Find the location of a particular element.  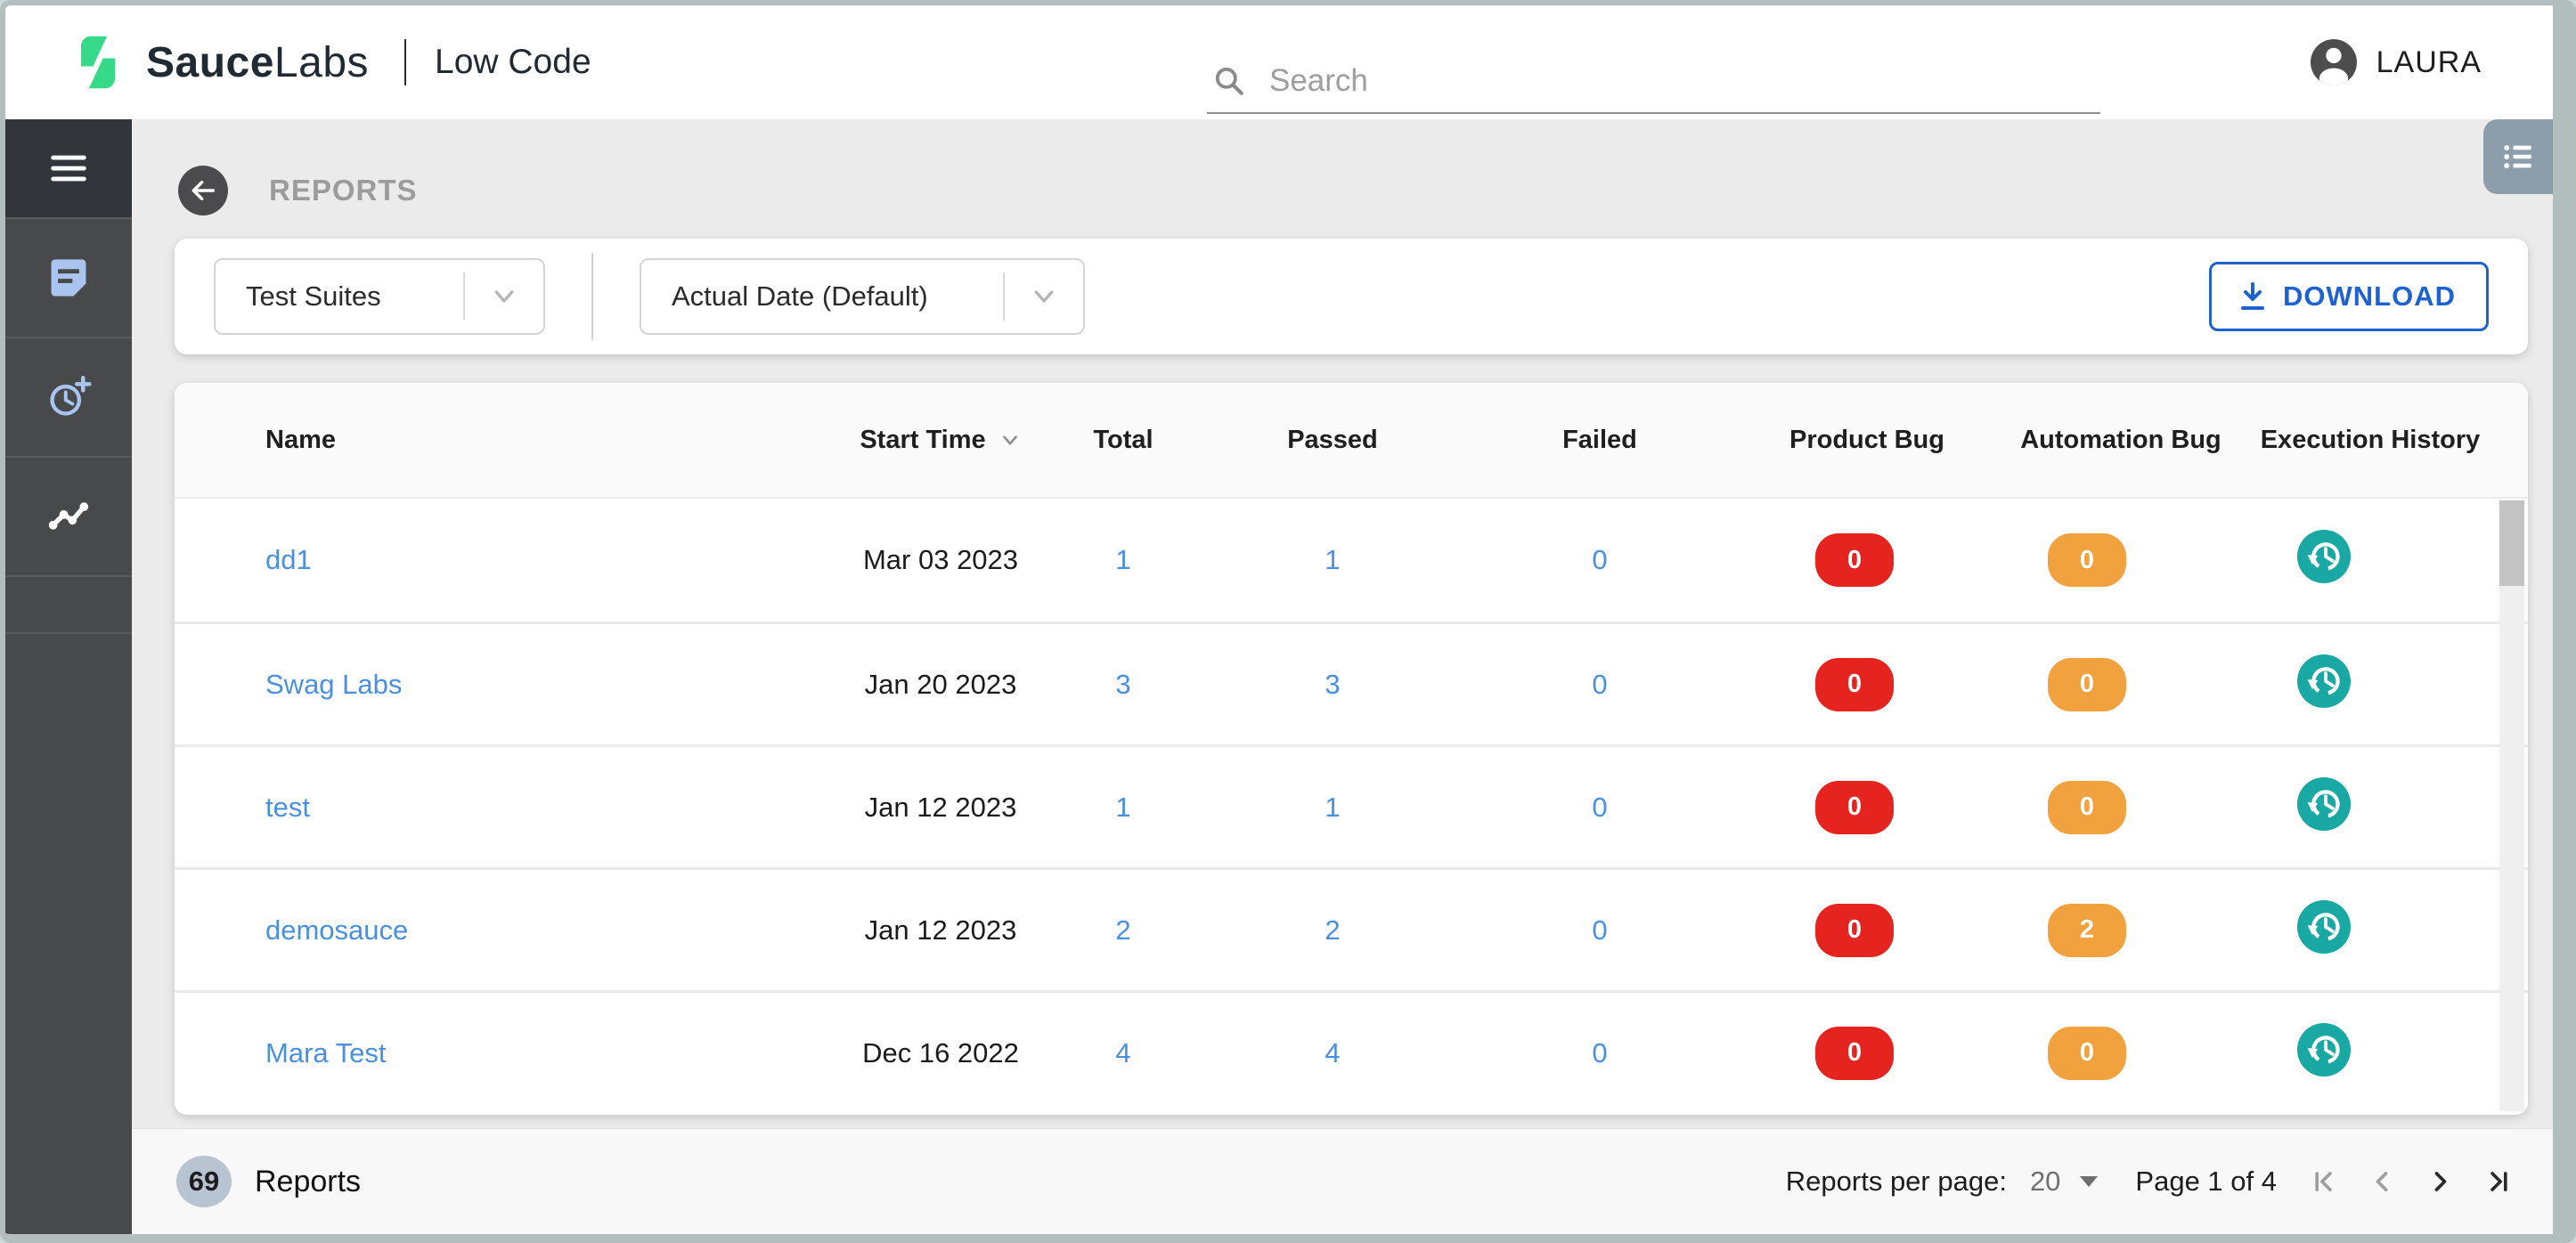

column-header-start-time-label: Start Time is located at coordinates (923, 439).